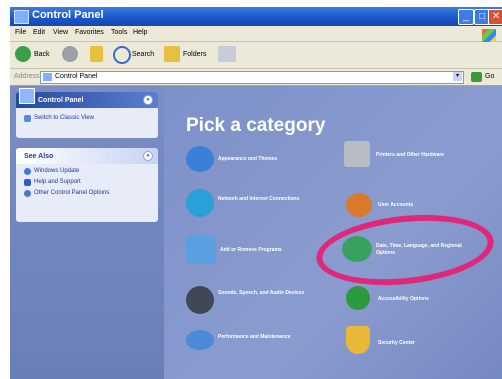 Image resolution: width=502 pixels, height=379 pixels. What do you see at coordinates (256, 34) in the screenshot?
I see `menu-bar: File Edit View Favorites Tools Help` at bounding box center [256, 34].